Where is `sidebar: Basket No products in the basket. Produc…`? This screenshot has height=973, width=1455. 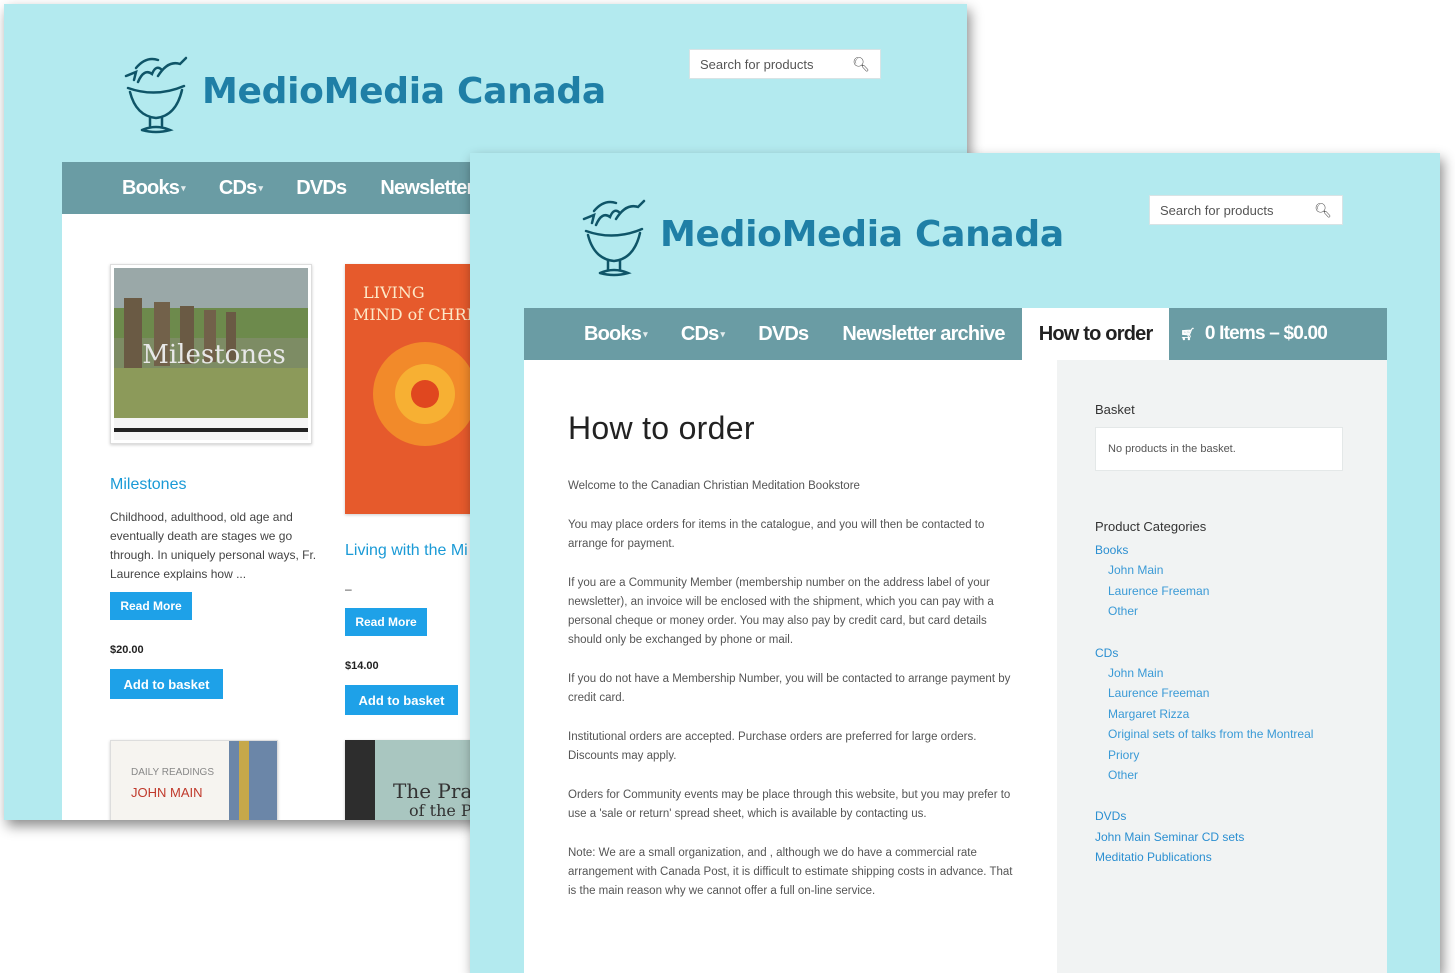 sidebar: Basket No products in the basket. Produc… is located at coordinates (1222, 666).